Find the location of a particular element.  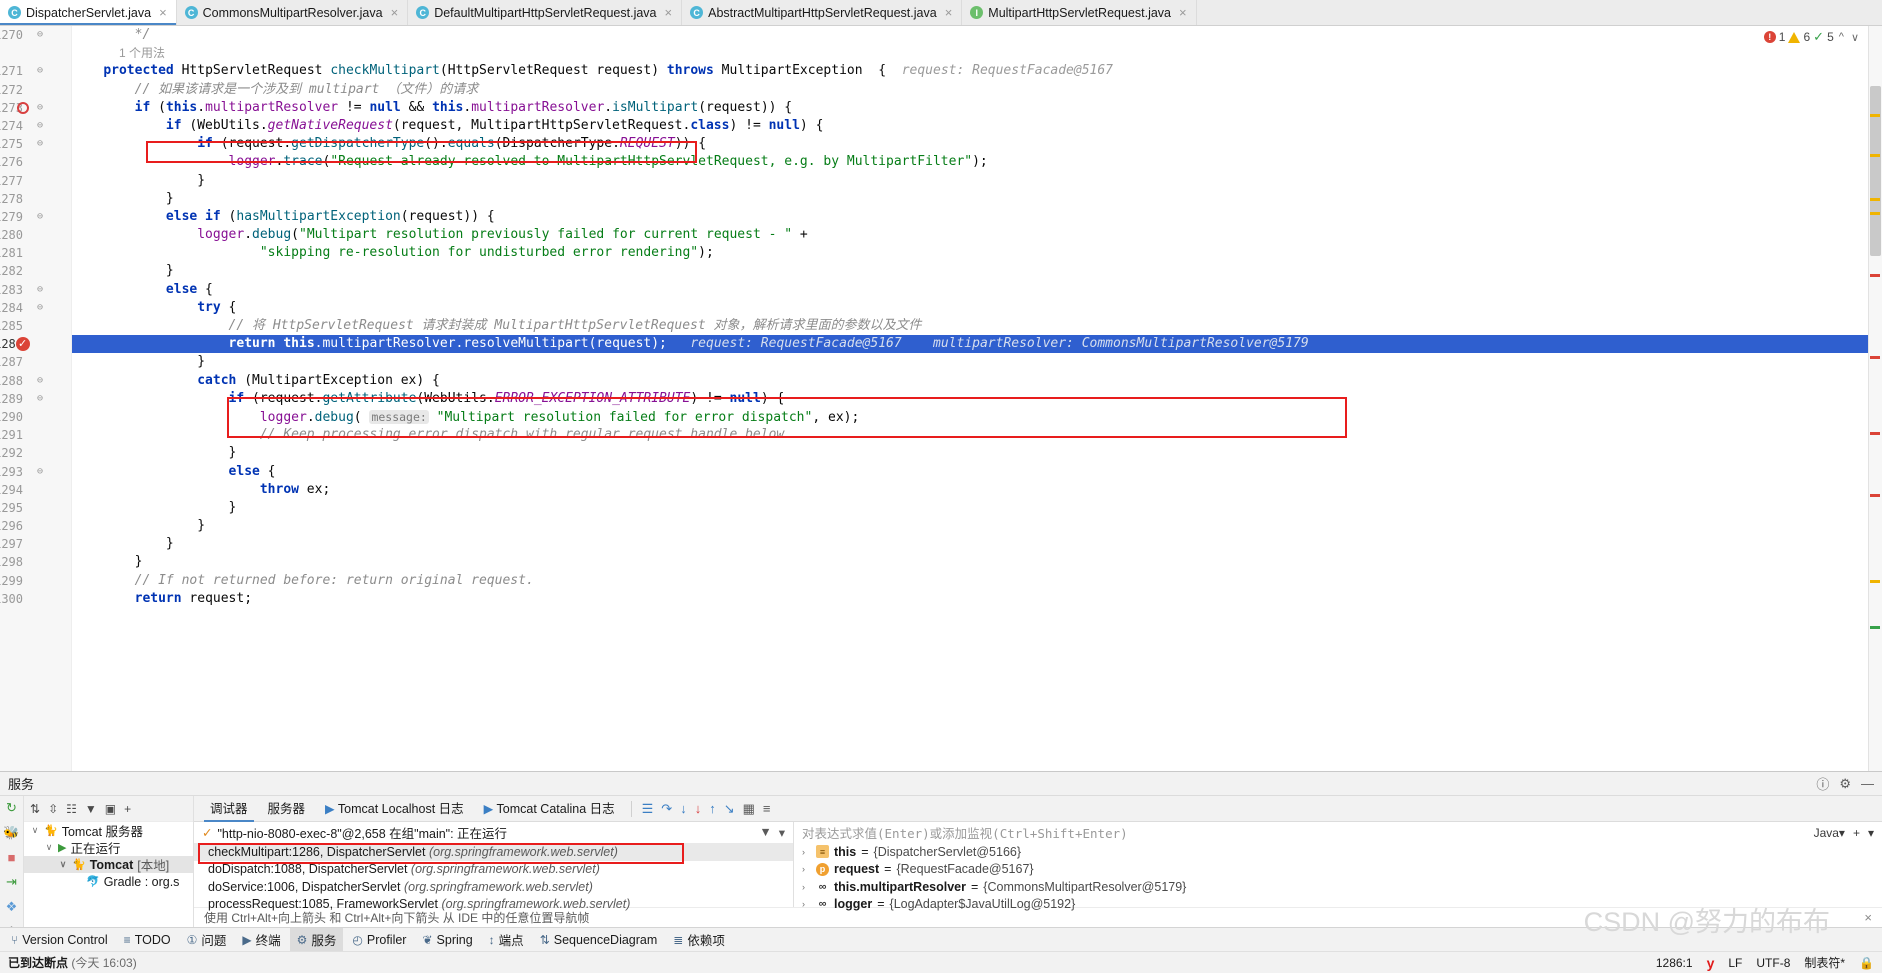

gutter-line: 1283 ⊖ is located at coordinates (35, 290).